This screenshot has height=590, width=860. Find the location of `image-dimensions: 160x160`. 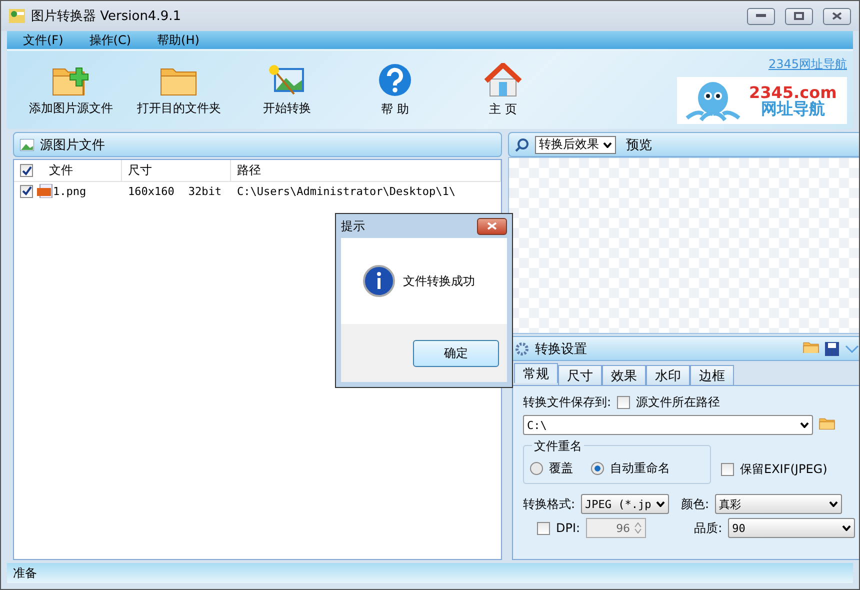

image-dimensions: 160x160 is located at coordinates (151, 191).